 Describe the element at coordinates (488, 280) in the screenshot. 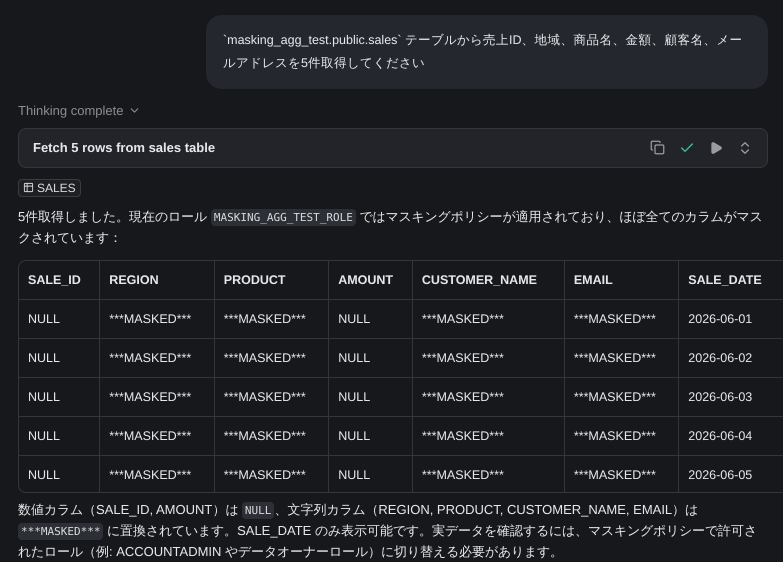

I see `column-header: CUSTOMER_NAME` at that location.